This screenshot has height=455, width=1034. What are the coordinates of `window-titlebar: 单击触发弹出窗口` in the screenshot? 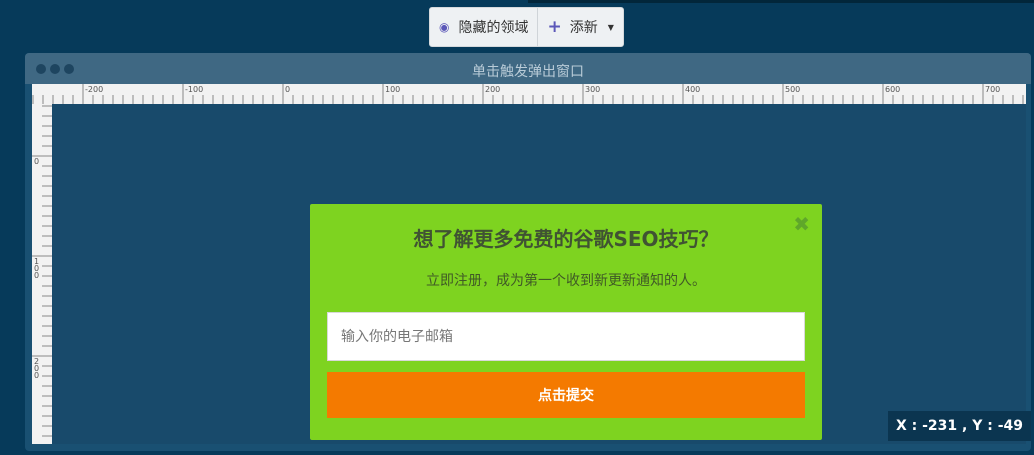 It's located at (528, 68).